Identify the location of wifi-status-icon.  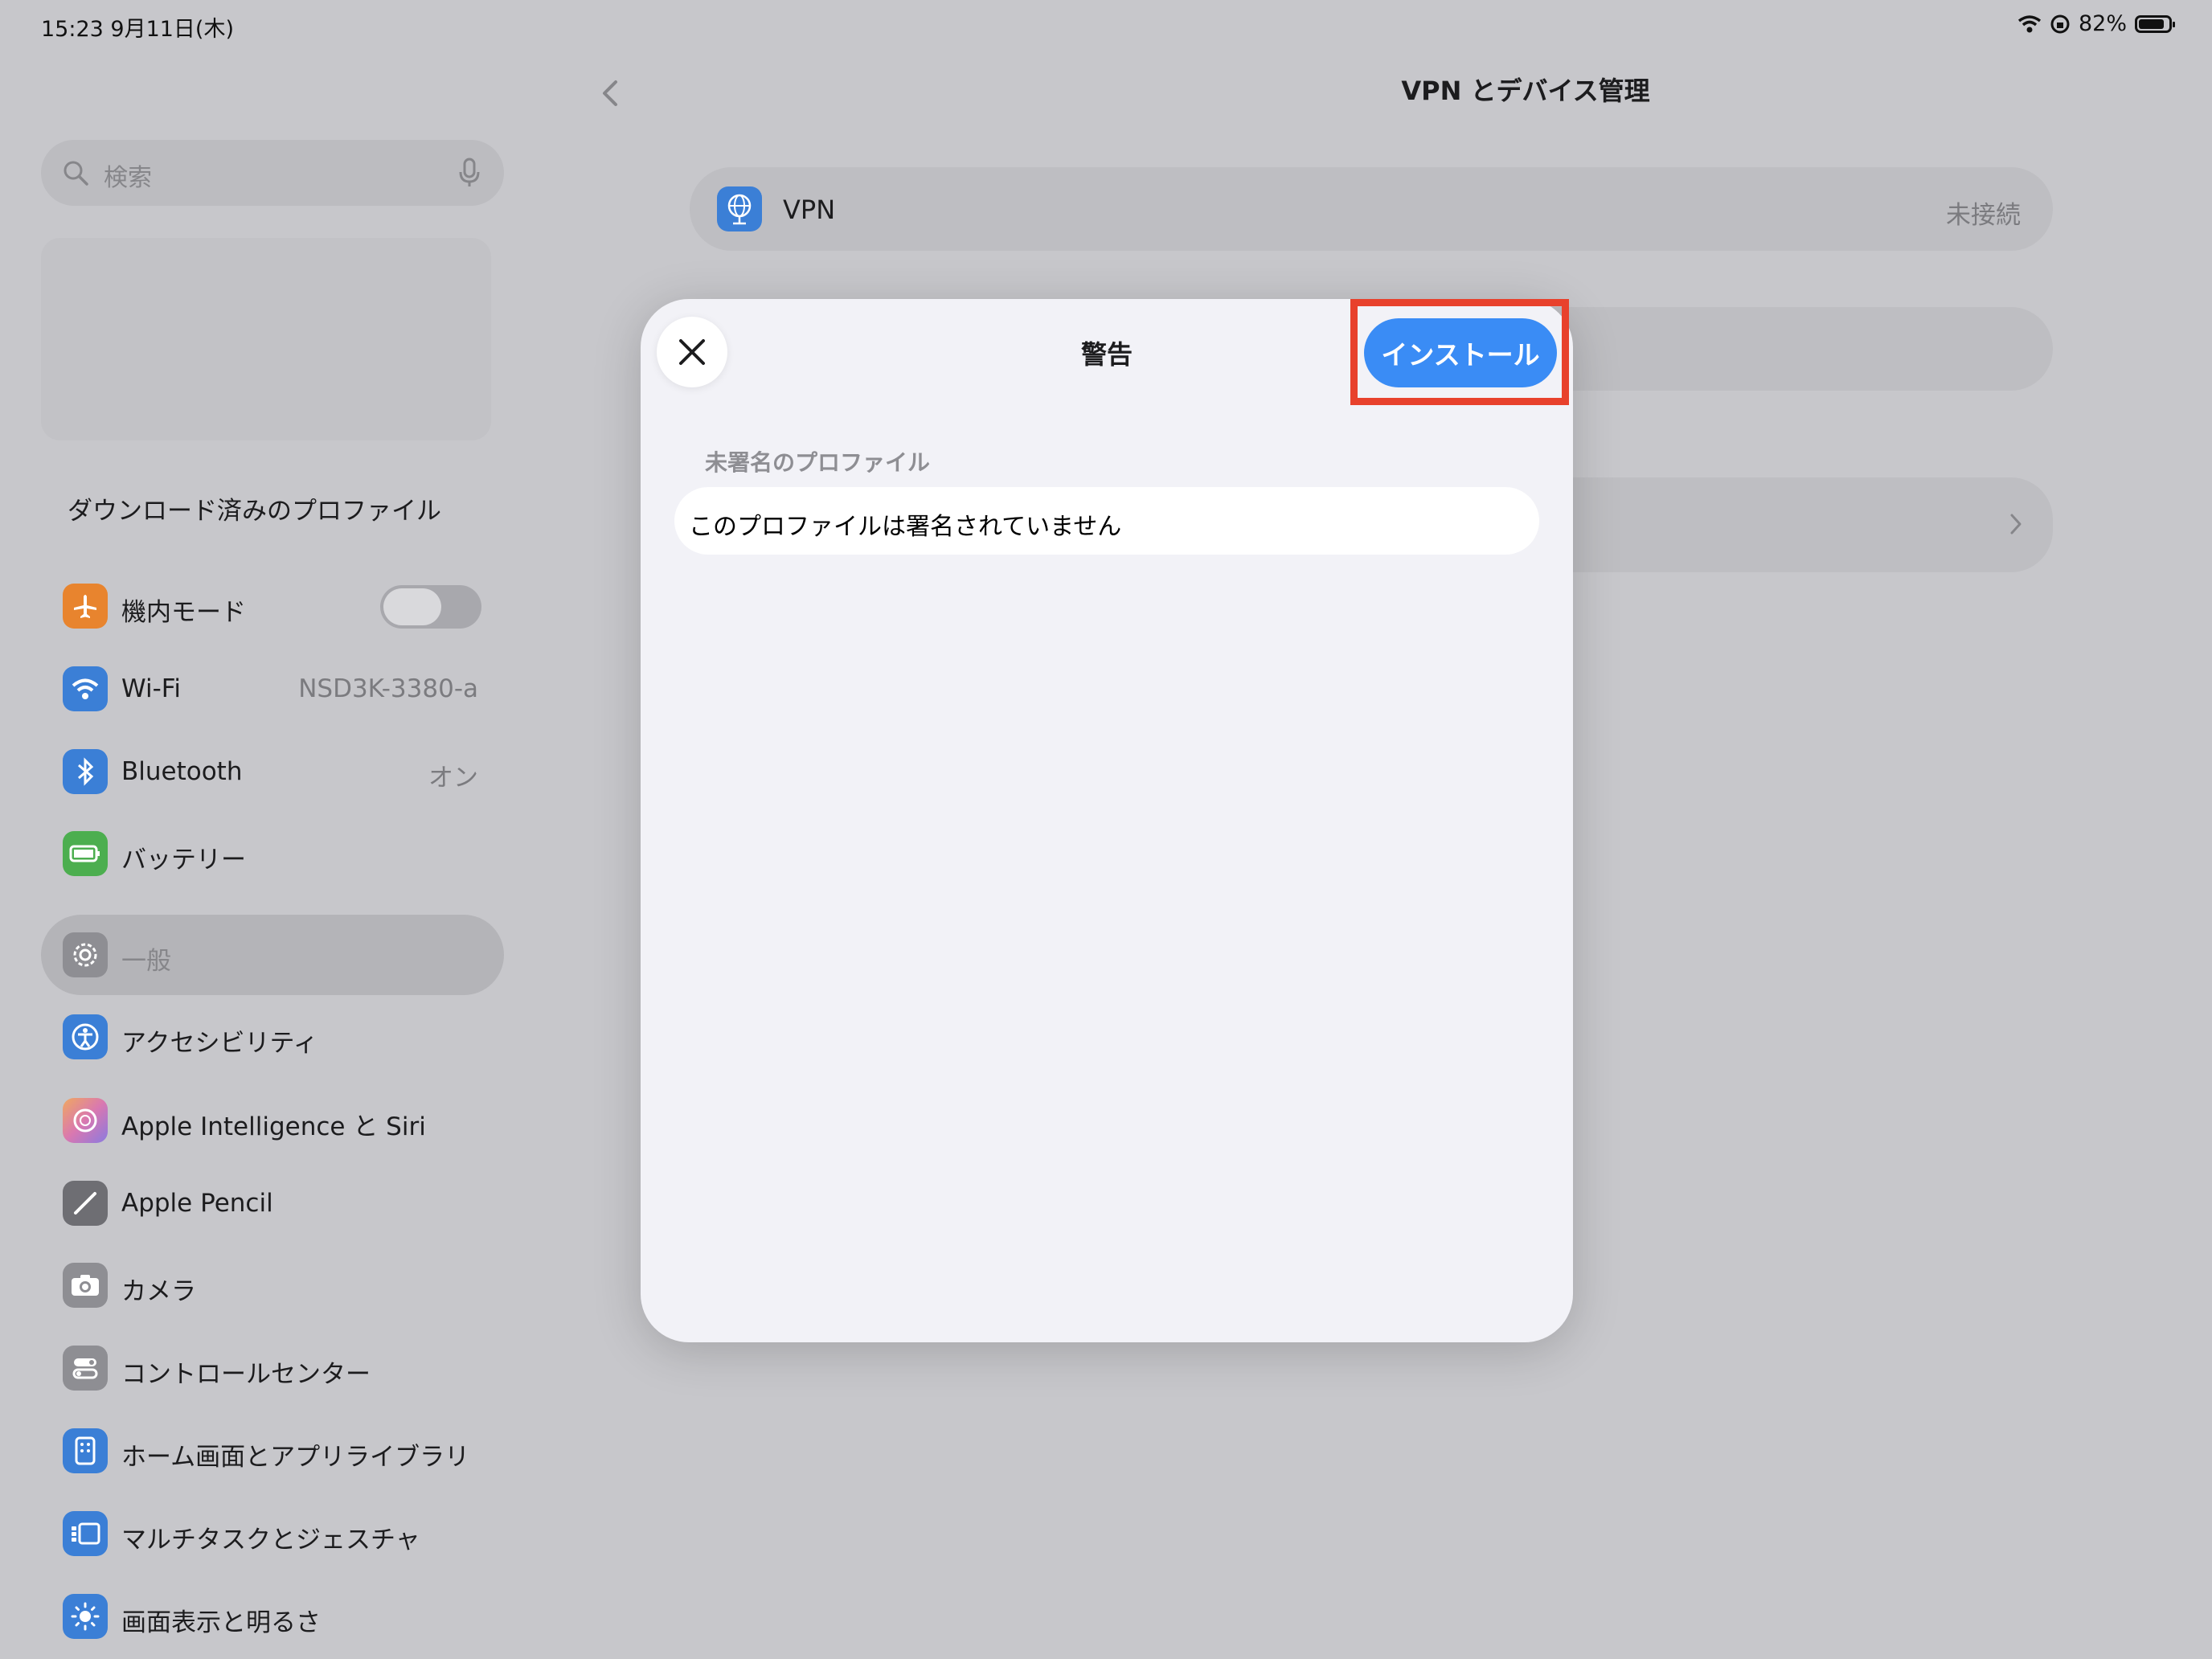
(2029, 23).